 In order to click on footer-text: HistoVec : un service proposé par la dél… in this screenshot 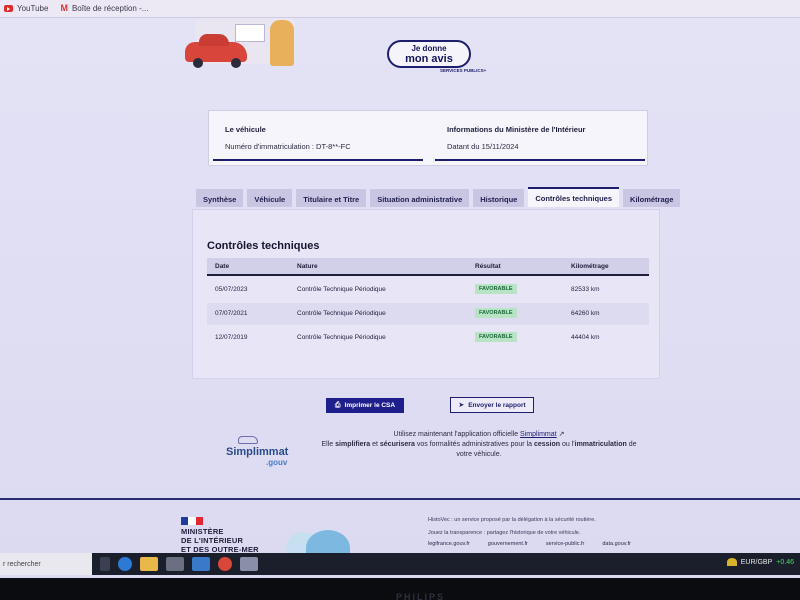, I will do `click(578, 527)`.